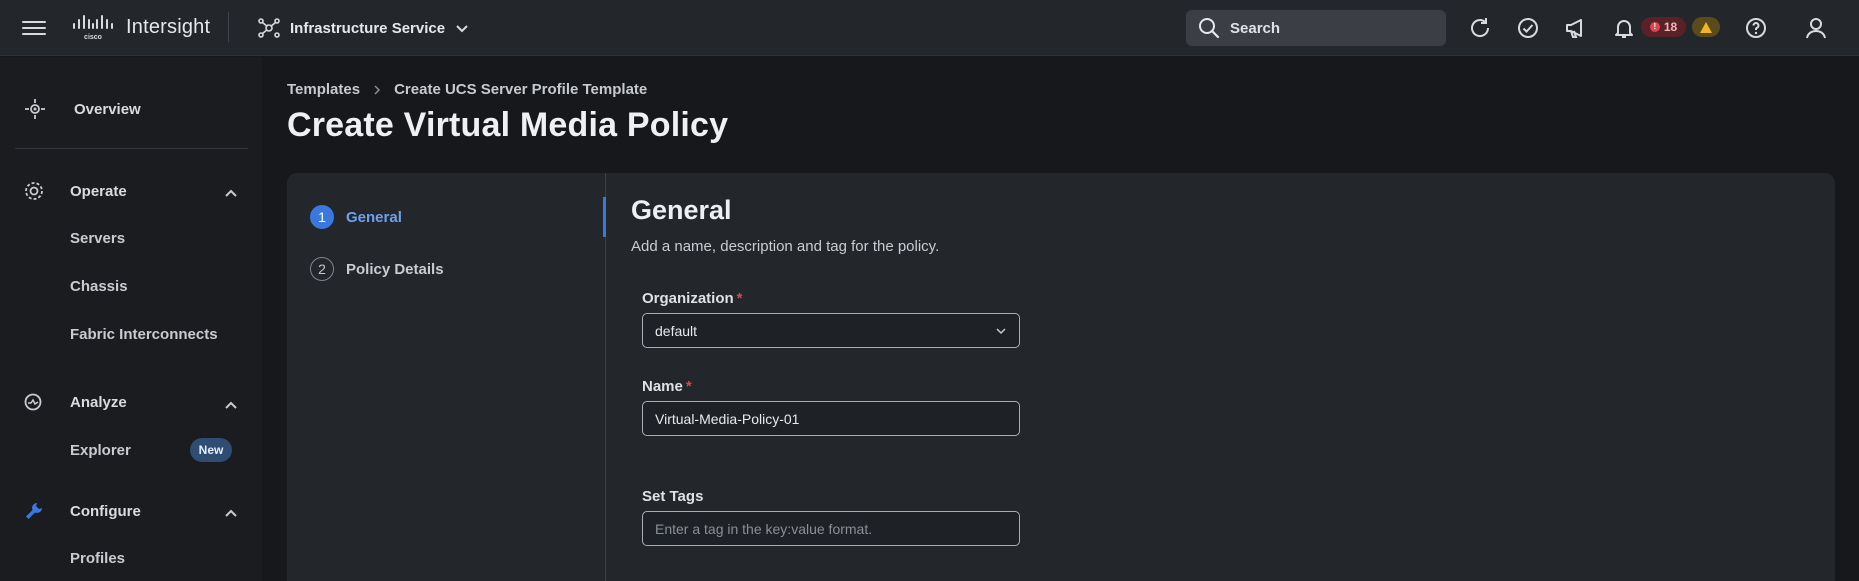  I want to click on sidebar-divider, so click(131, 148).